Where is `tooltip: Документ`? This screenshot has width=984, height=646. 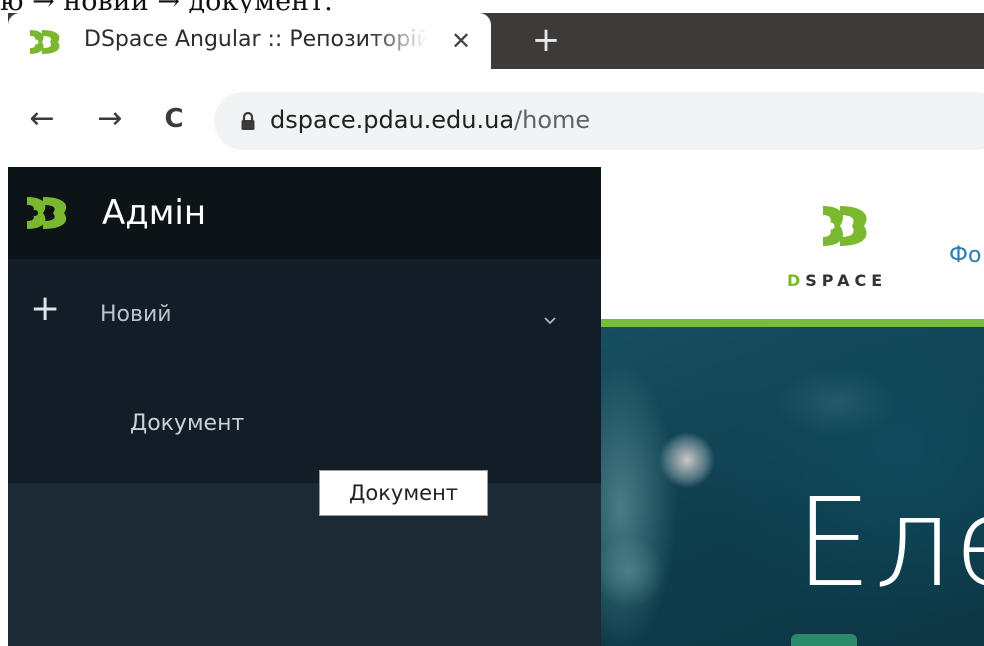
tooltip: Документ is located at coordinates (403, 493).